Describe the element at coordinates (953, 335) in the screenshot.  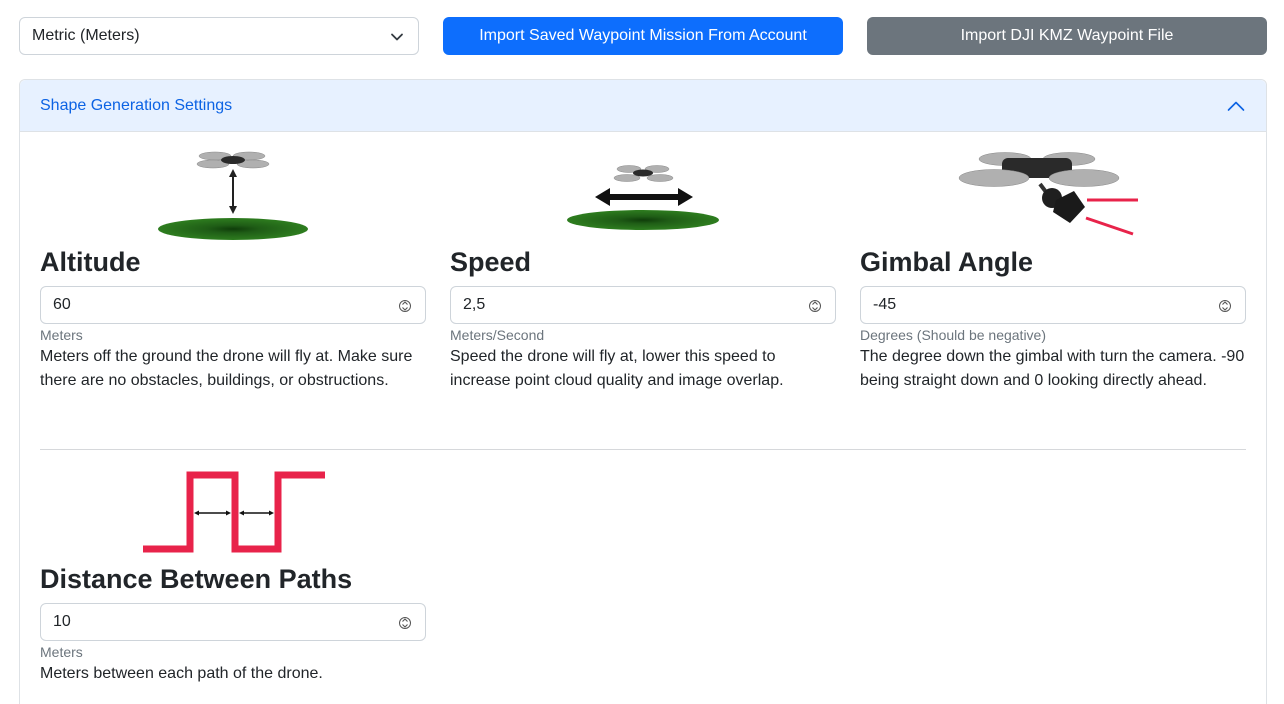
I see `gimbal-unit: Degrees (Should be negative)` at that location.